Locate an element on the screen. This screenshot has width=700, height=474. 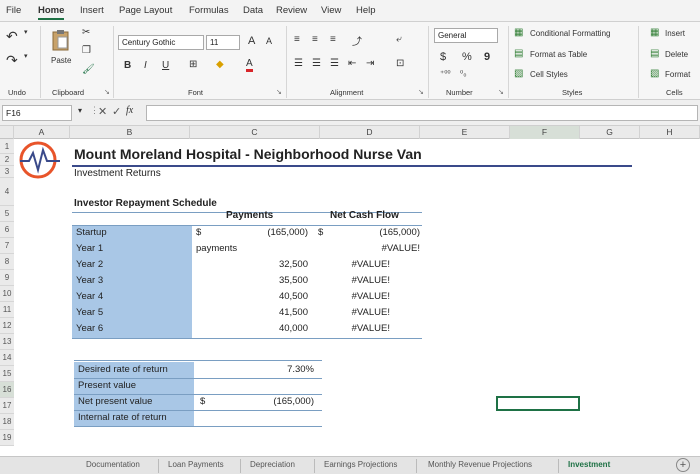
align-top-icon: ≡ is located at coordinates (297, 39).